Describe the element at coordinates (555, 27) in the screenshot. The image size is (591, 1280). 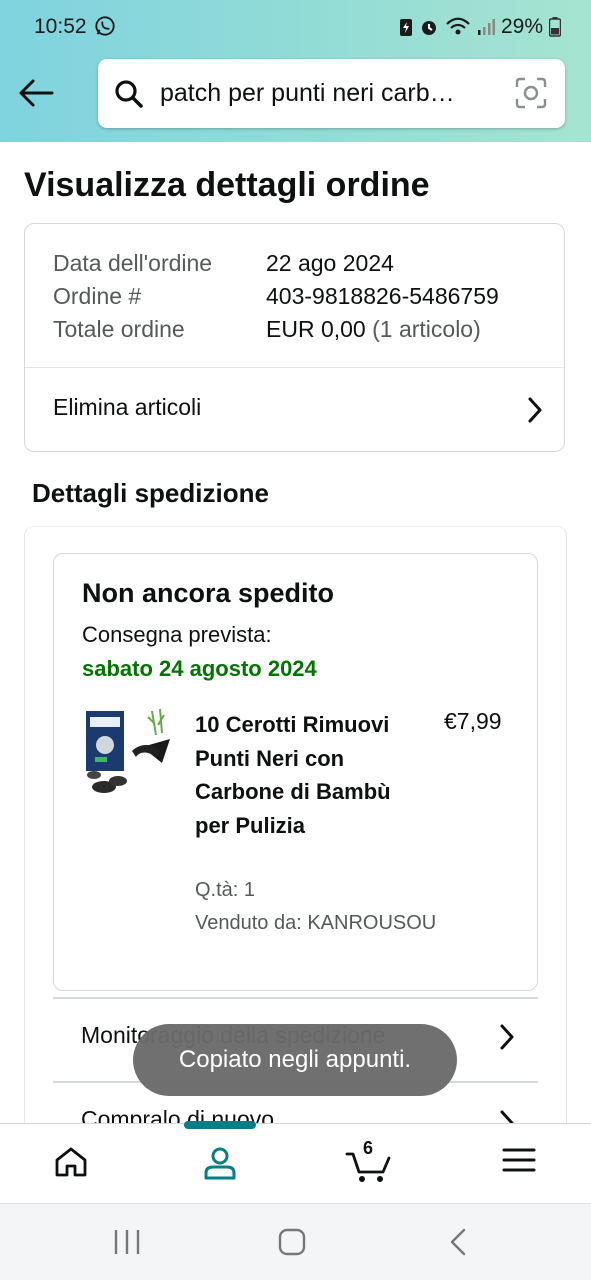
I see `battery-icon` at that location.